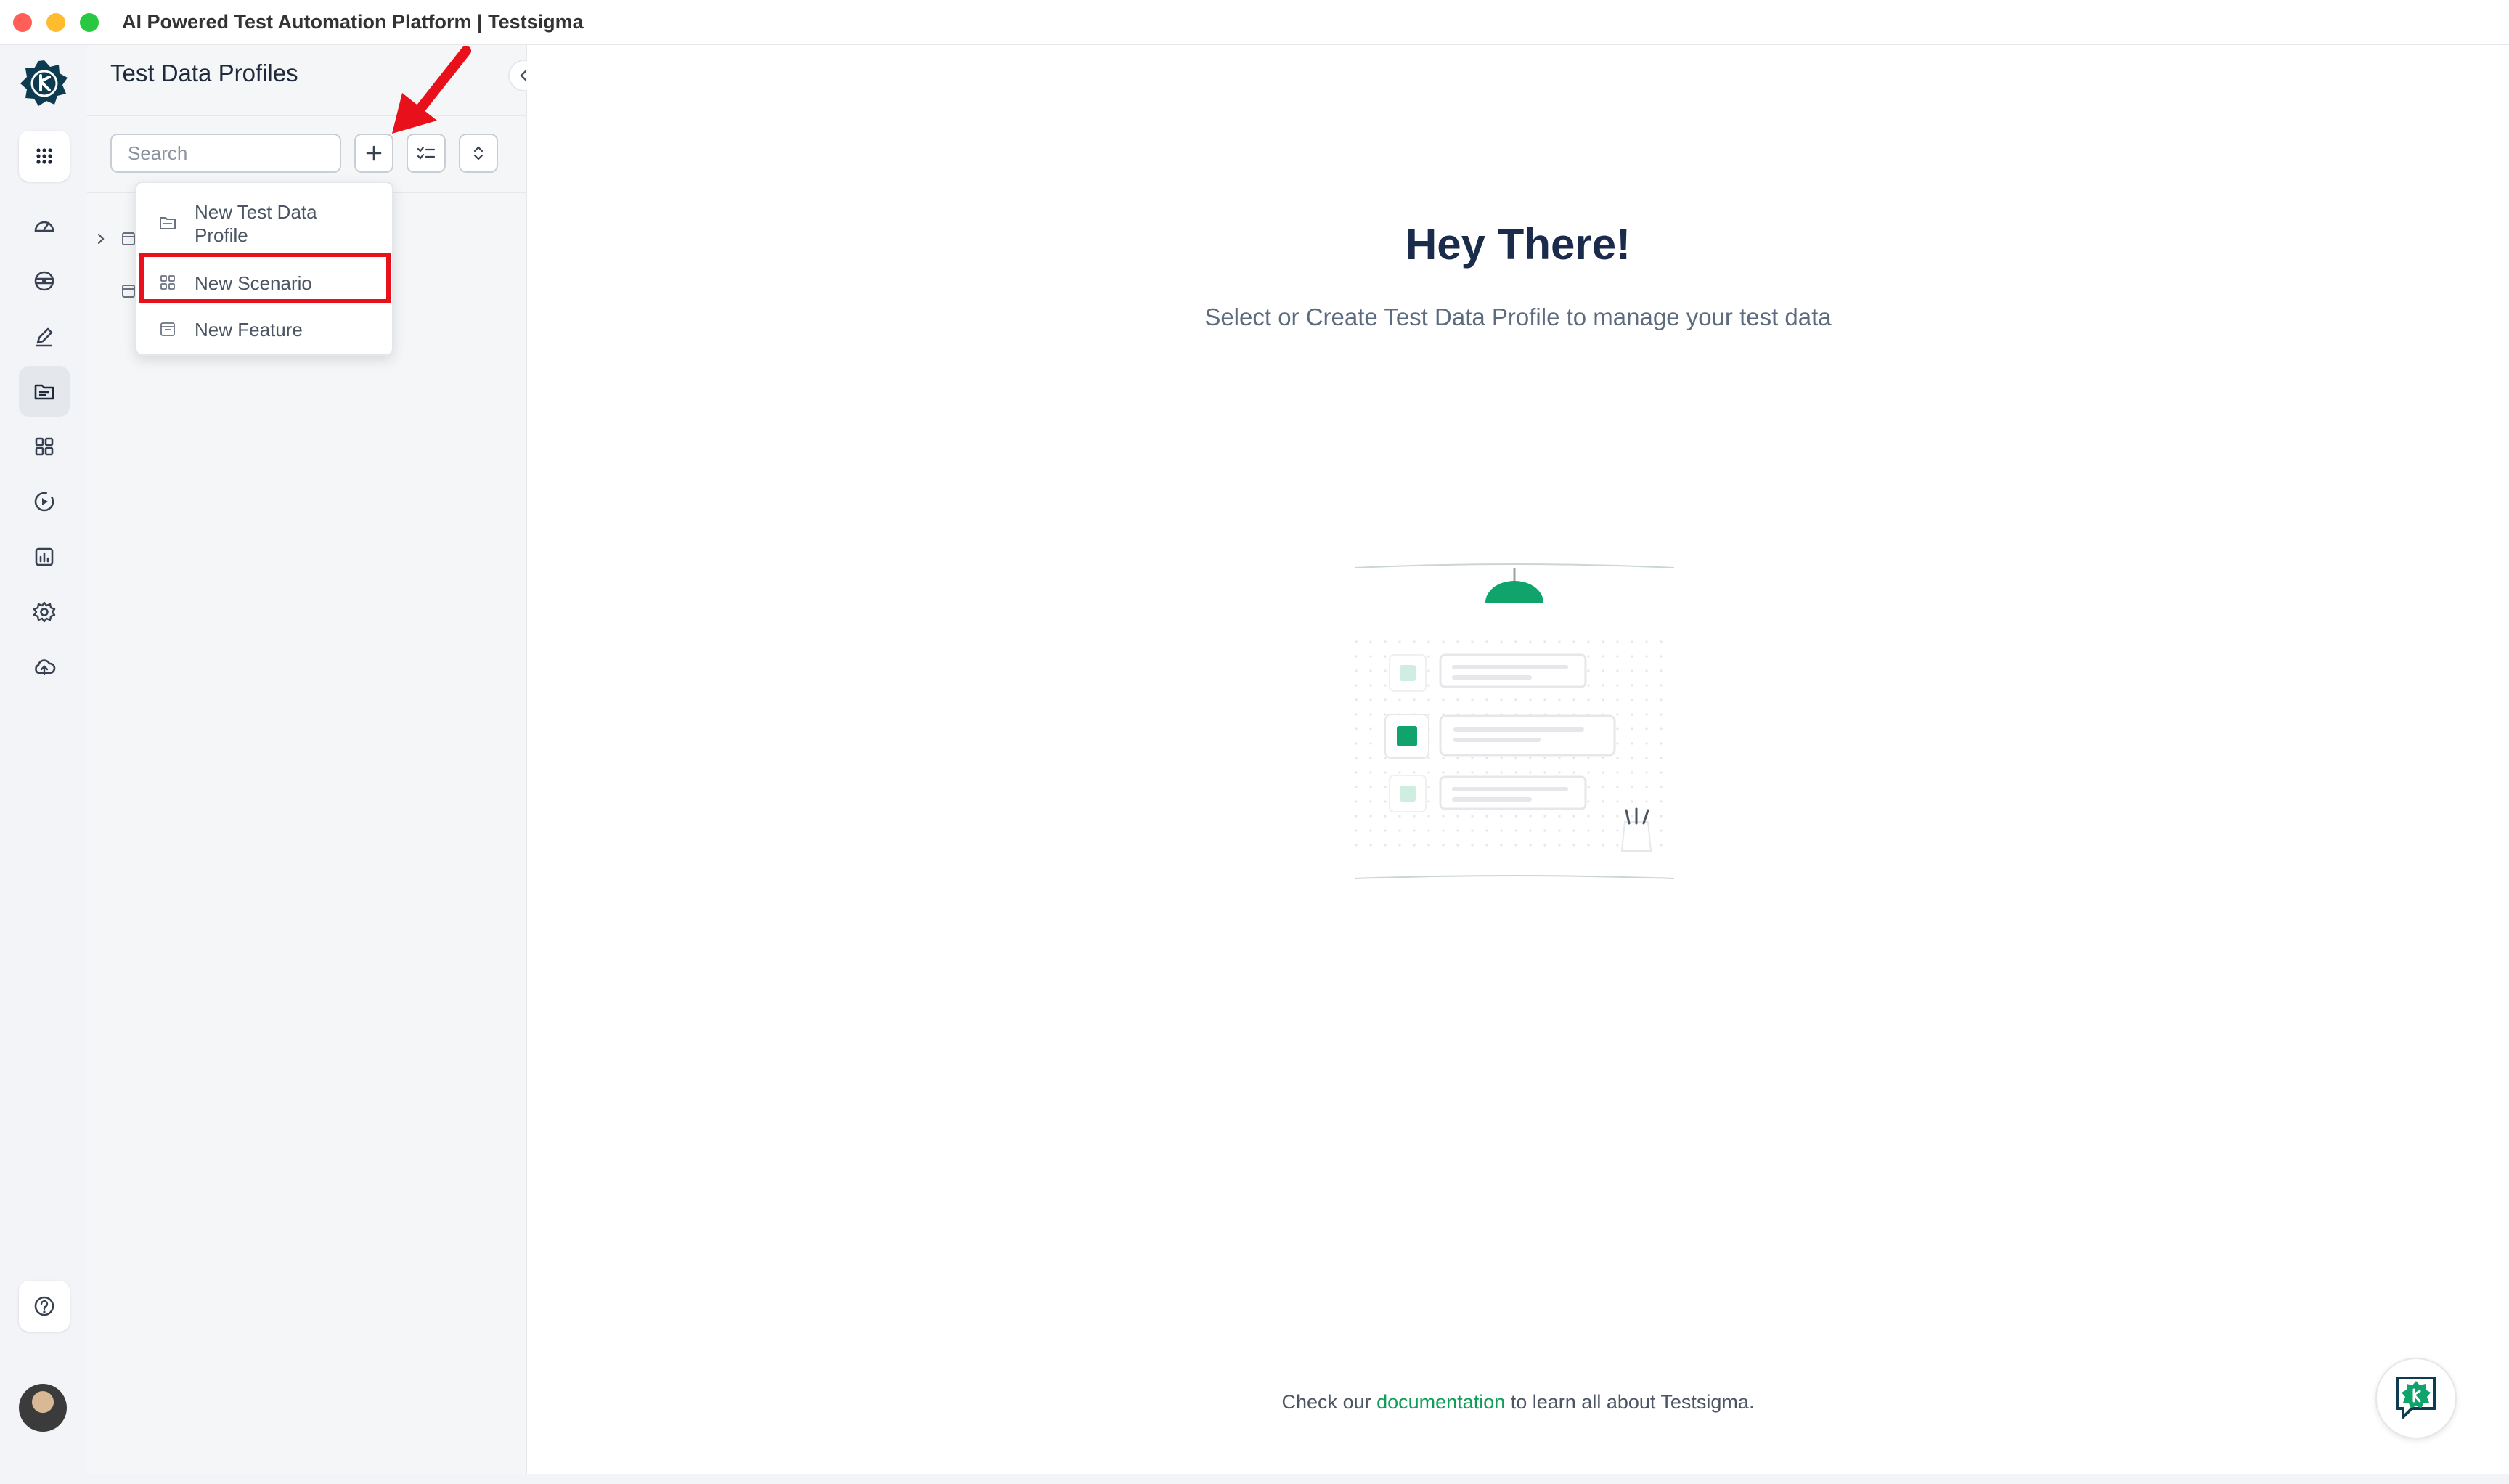 The height and width of the screenshot is (1484, 2509). I want to click on cloud-upload-nav-button, so click(44, 667).